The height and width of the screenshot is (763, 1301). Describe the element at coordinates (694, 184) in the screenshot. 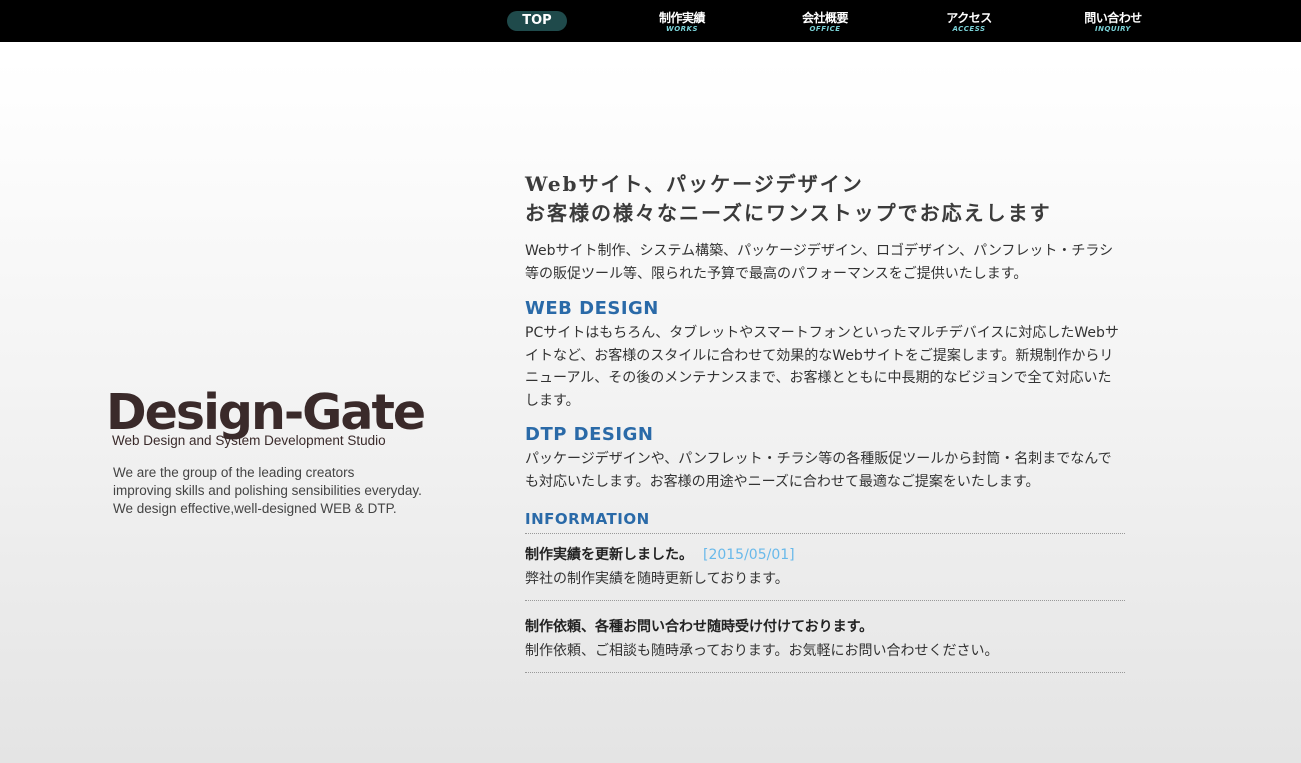

I see `headline-line-1: Webサイト、パッケージデザイン` at that location.